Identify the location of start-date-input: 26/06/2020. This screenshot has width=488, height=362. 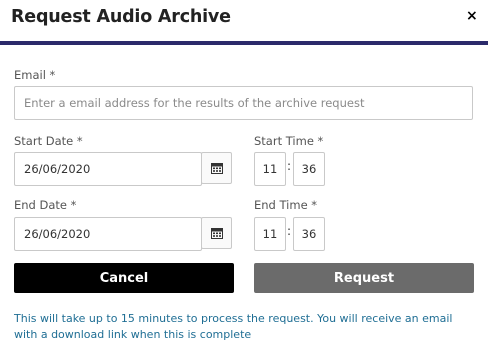
(108, 169).